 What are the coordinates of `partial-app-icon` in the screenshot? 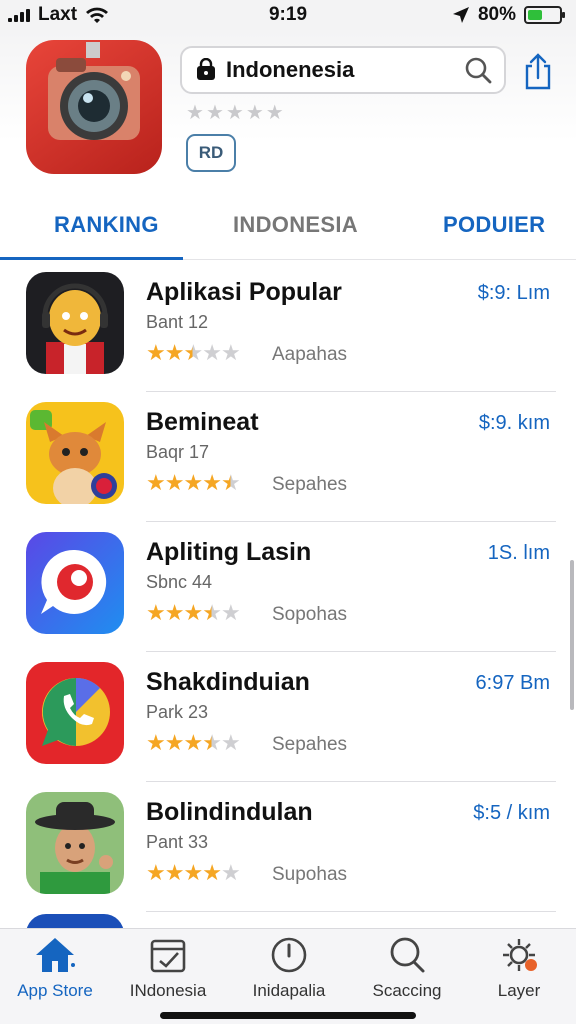 It's located at (75, 921).